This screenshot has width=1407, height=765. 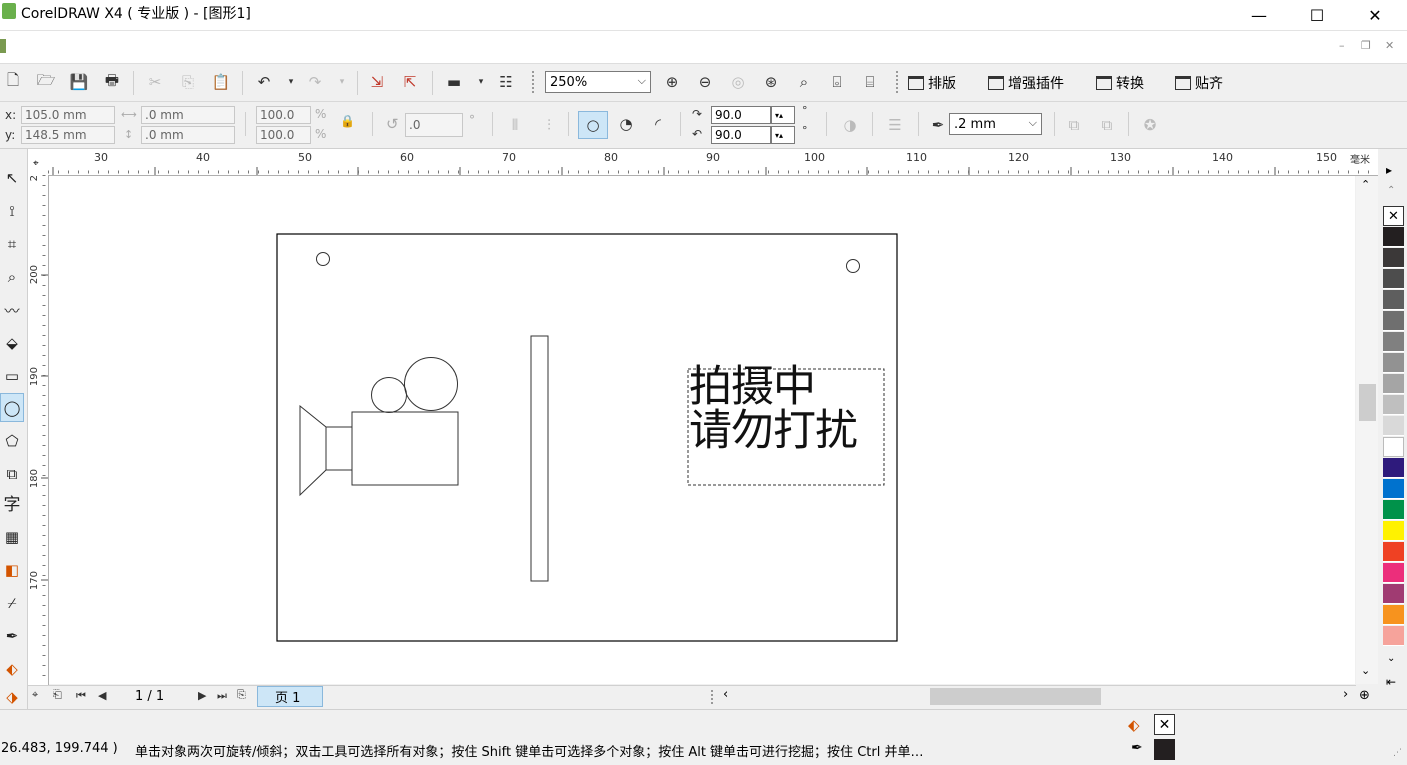 What do you see at coordinates (12, 277) in the screenshot?
I see `zoom-tool-icon: ⌕` at bounding box center [12, 277].